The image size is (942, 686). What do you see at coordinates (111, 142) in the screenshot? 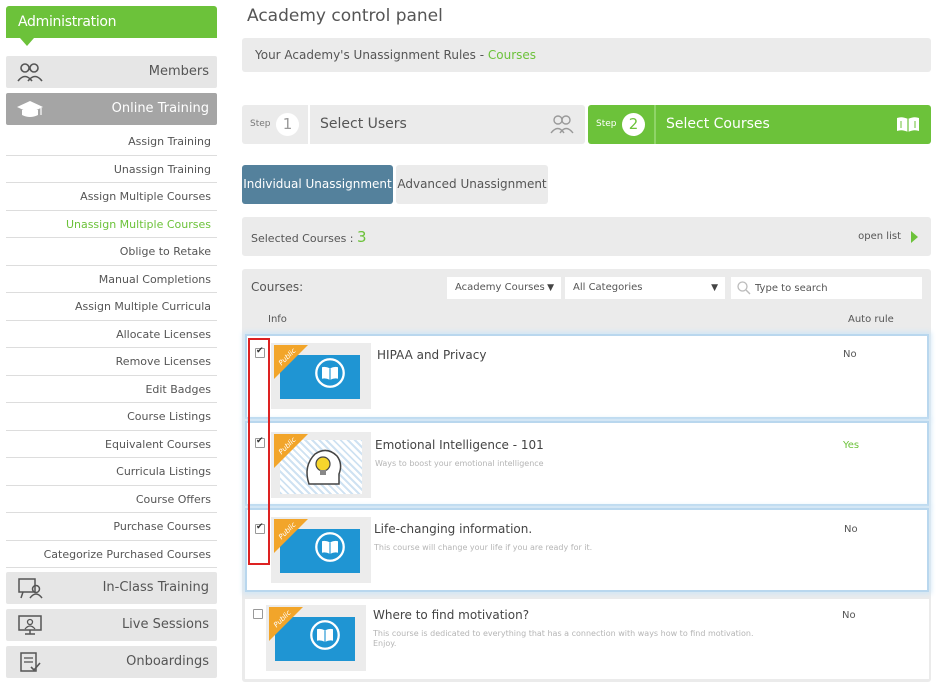
I see `sidebar-item-assign-training: Assign Training` at bounding box center [111, 142].